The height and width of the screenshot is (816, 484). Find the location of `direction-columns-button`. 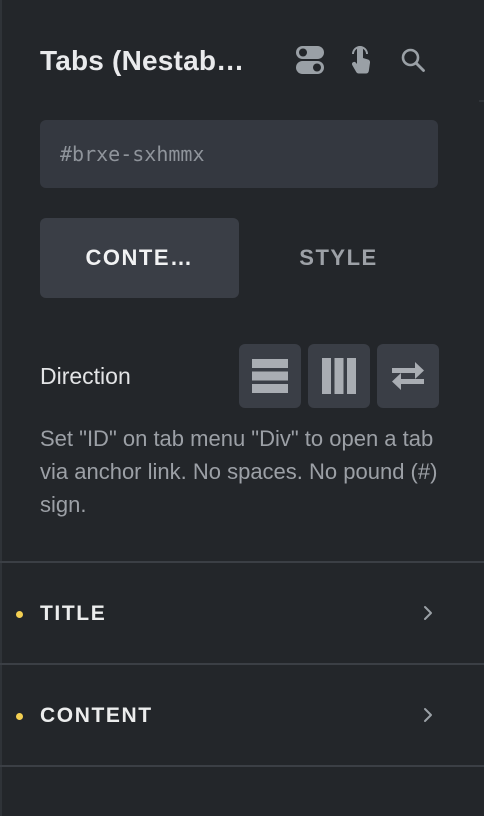

direction-columns-button is located at coordinates (339, 376).